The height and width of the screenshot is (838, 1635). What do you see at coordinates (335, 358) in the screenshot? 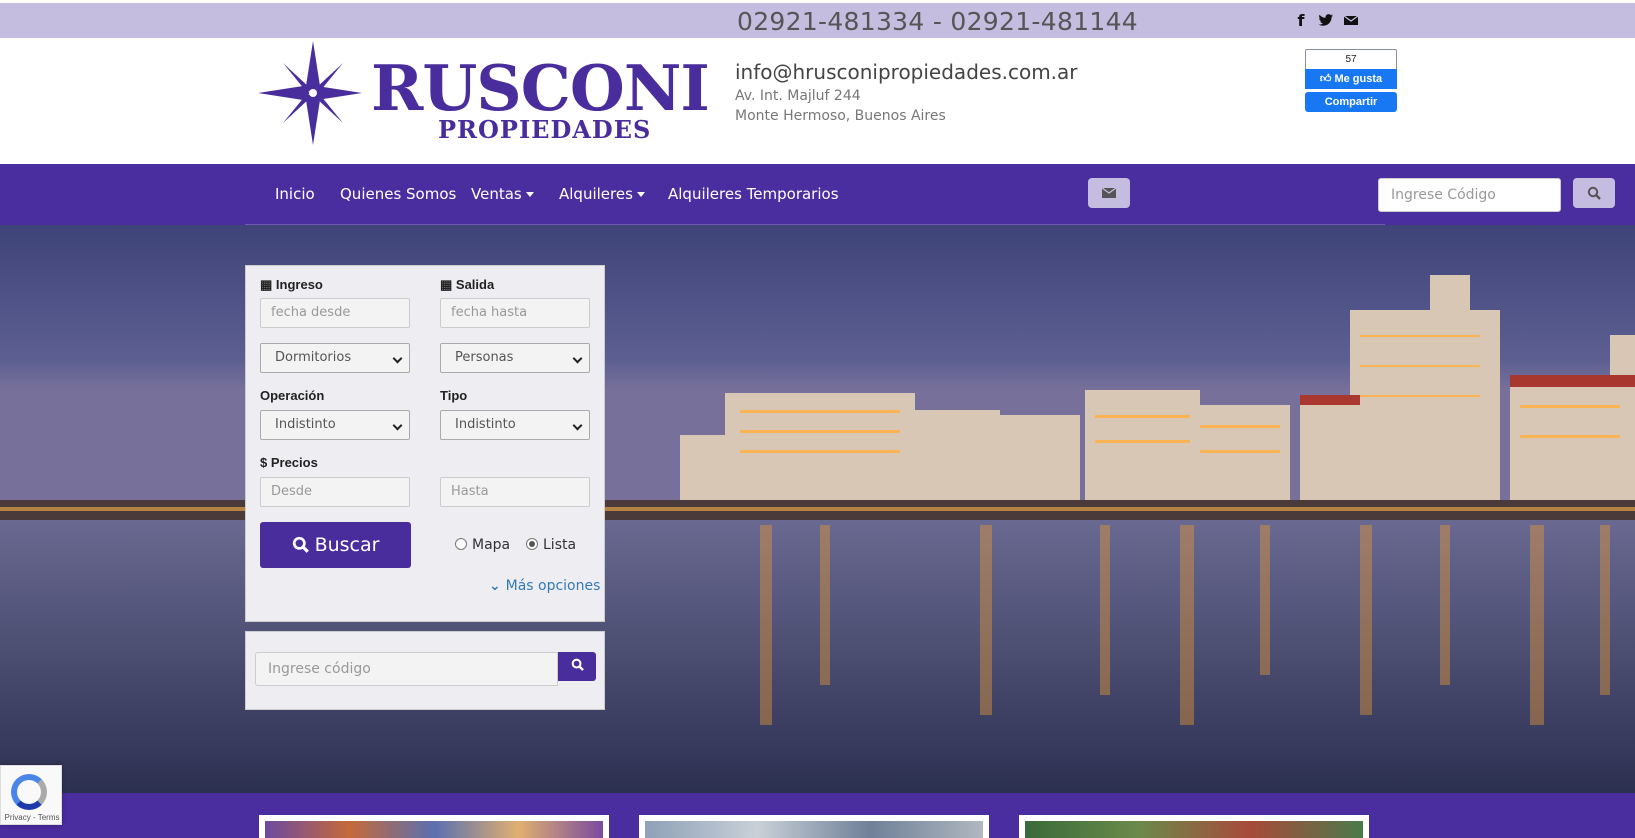
I see `dormitorios-select: Dormitorios` at bounding box center [335, 358].